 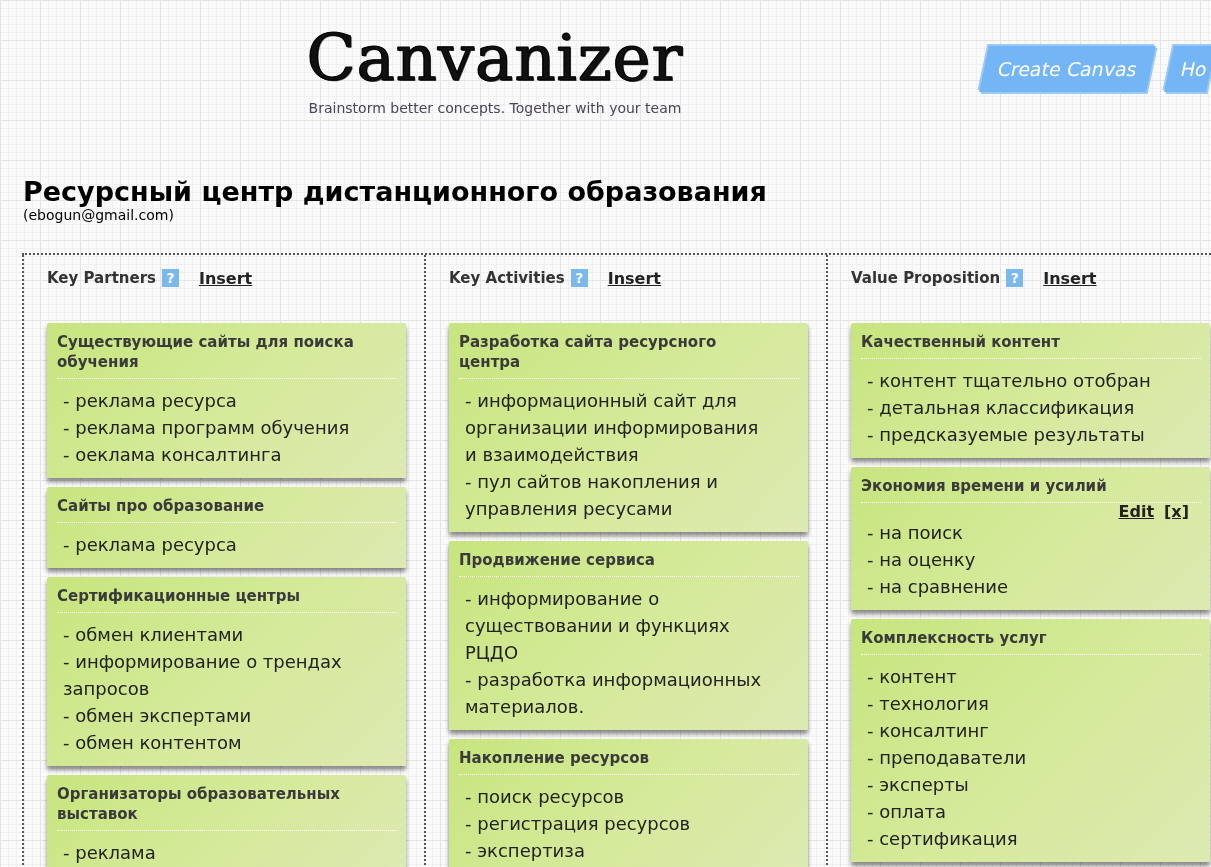 I want to click on note-line: - поиск ресурсов, so click(x=544, y=797).